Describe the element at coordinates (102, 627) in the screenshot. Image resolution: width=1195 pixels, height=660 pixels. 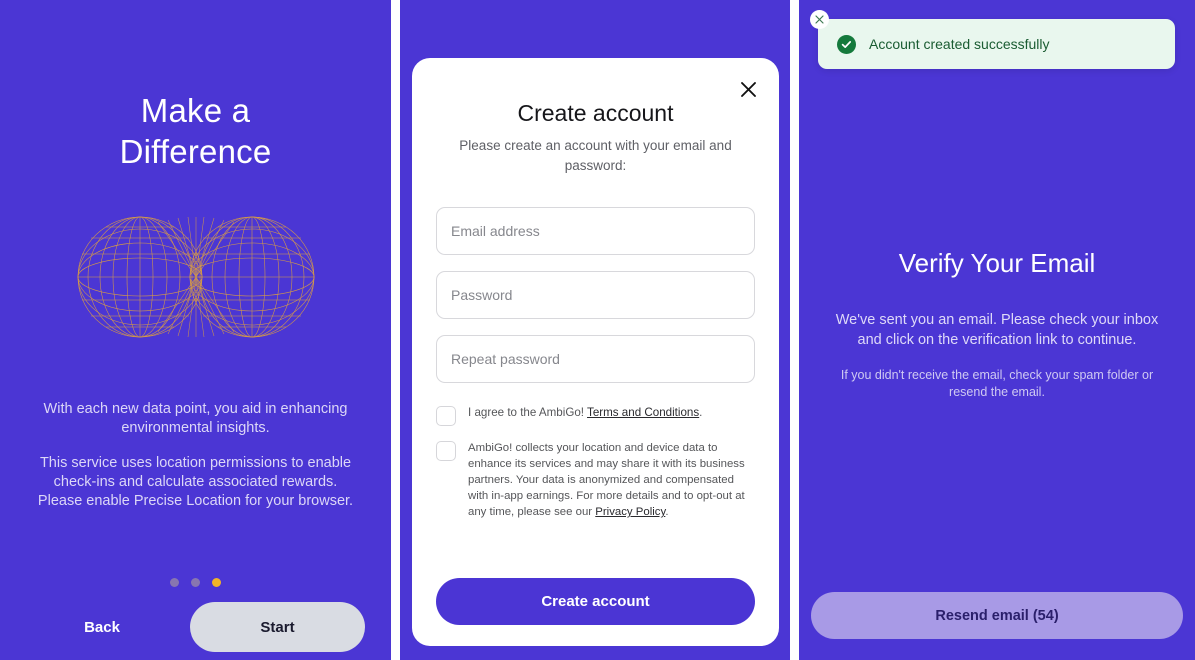
I see `back-button: Back` at that location.